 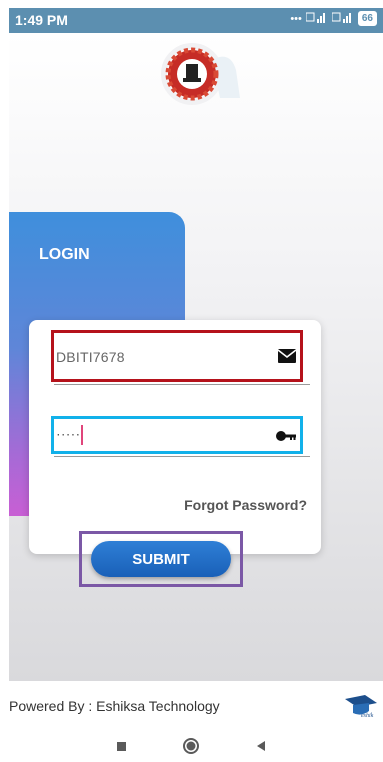 What do you see at coordinates (114, 706) in the screenshot?
I see `powered-by-text: Powered By : Eshiksa Technology` at bounding box center [114, 706].